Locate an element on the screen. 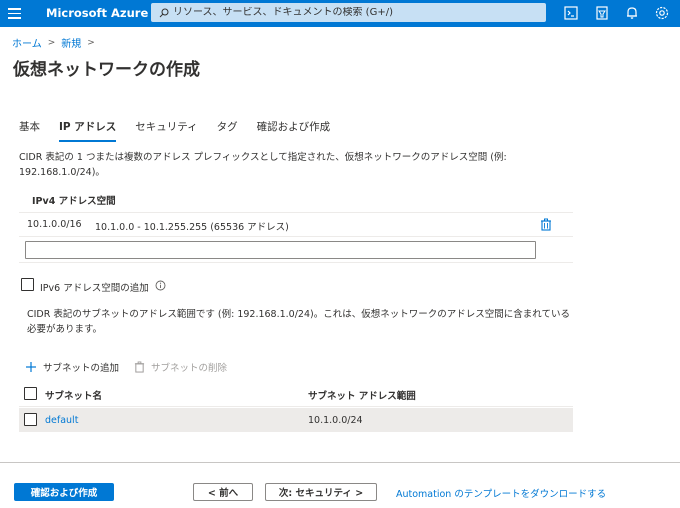 The image size is (680, 508). row-checkbox is located at coordinates (30, 419).